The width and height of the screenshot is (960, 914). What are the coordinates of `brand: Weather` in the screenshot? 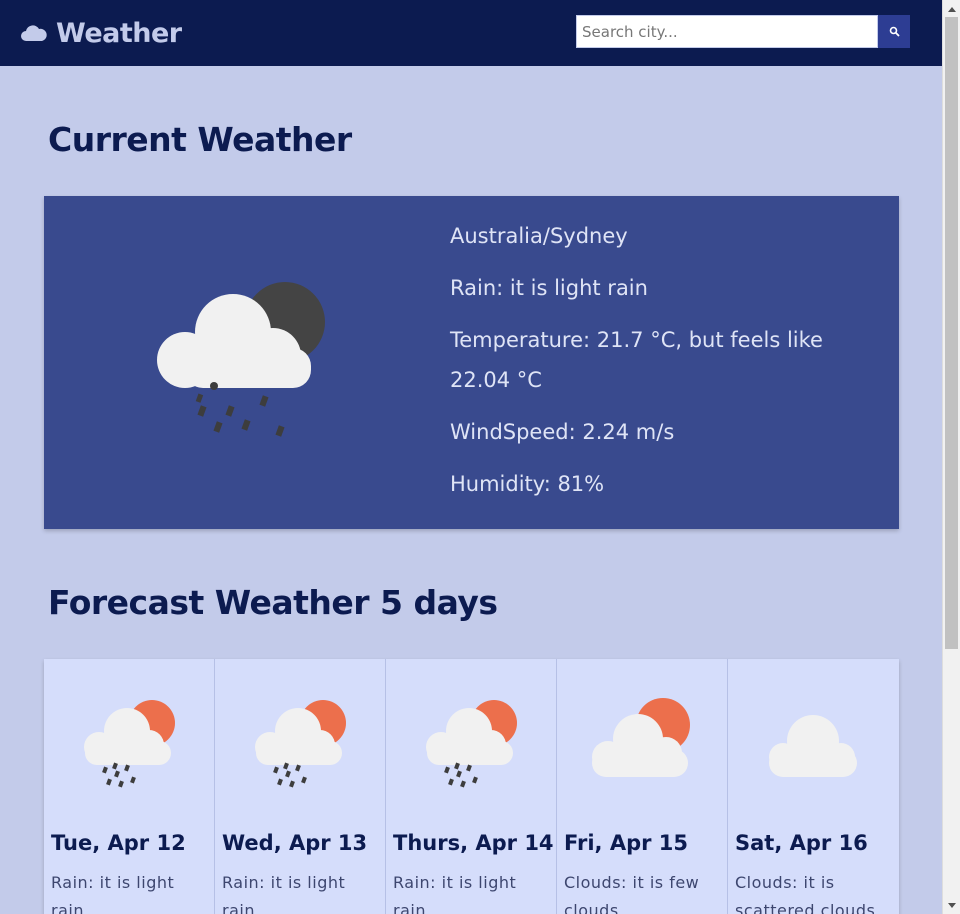 It's located at (101, 33).